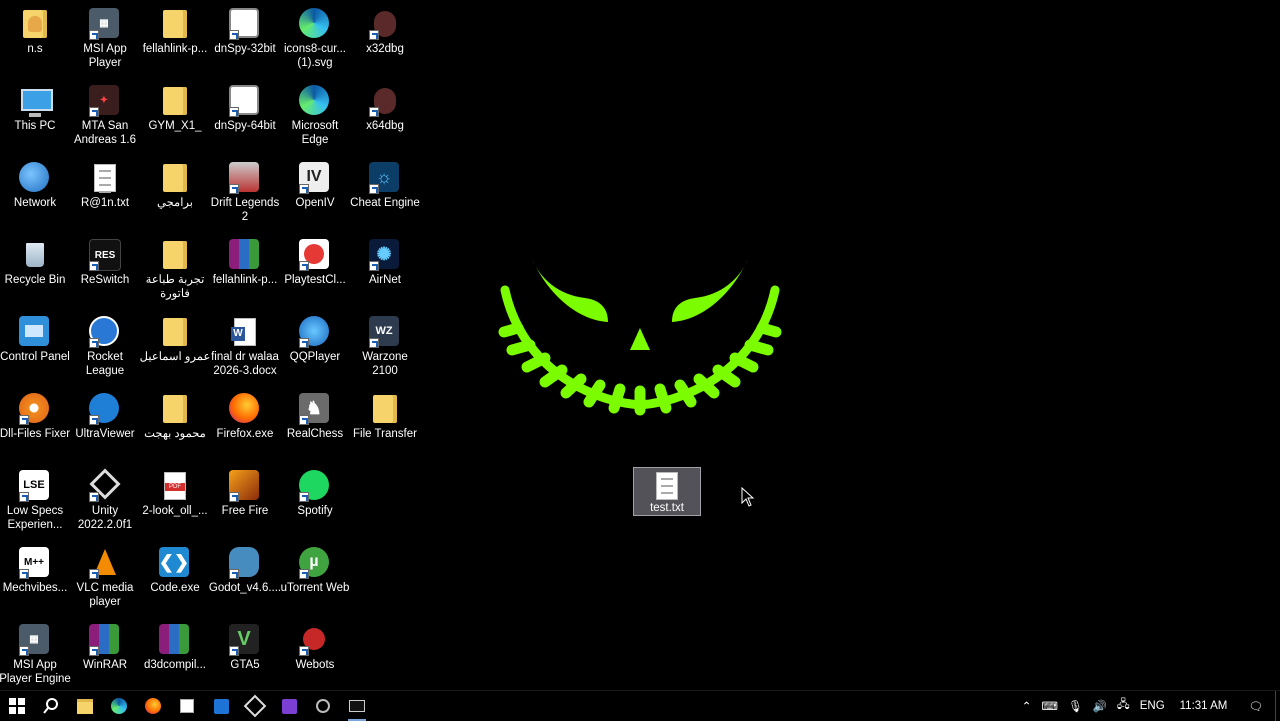  I want to click on desktop-icon-firefox: Firefox.exe, so click(245, 424).